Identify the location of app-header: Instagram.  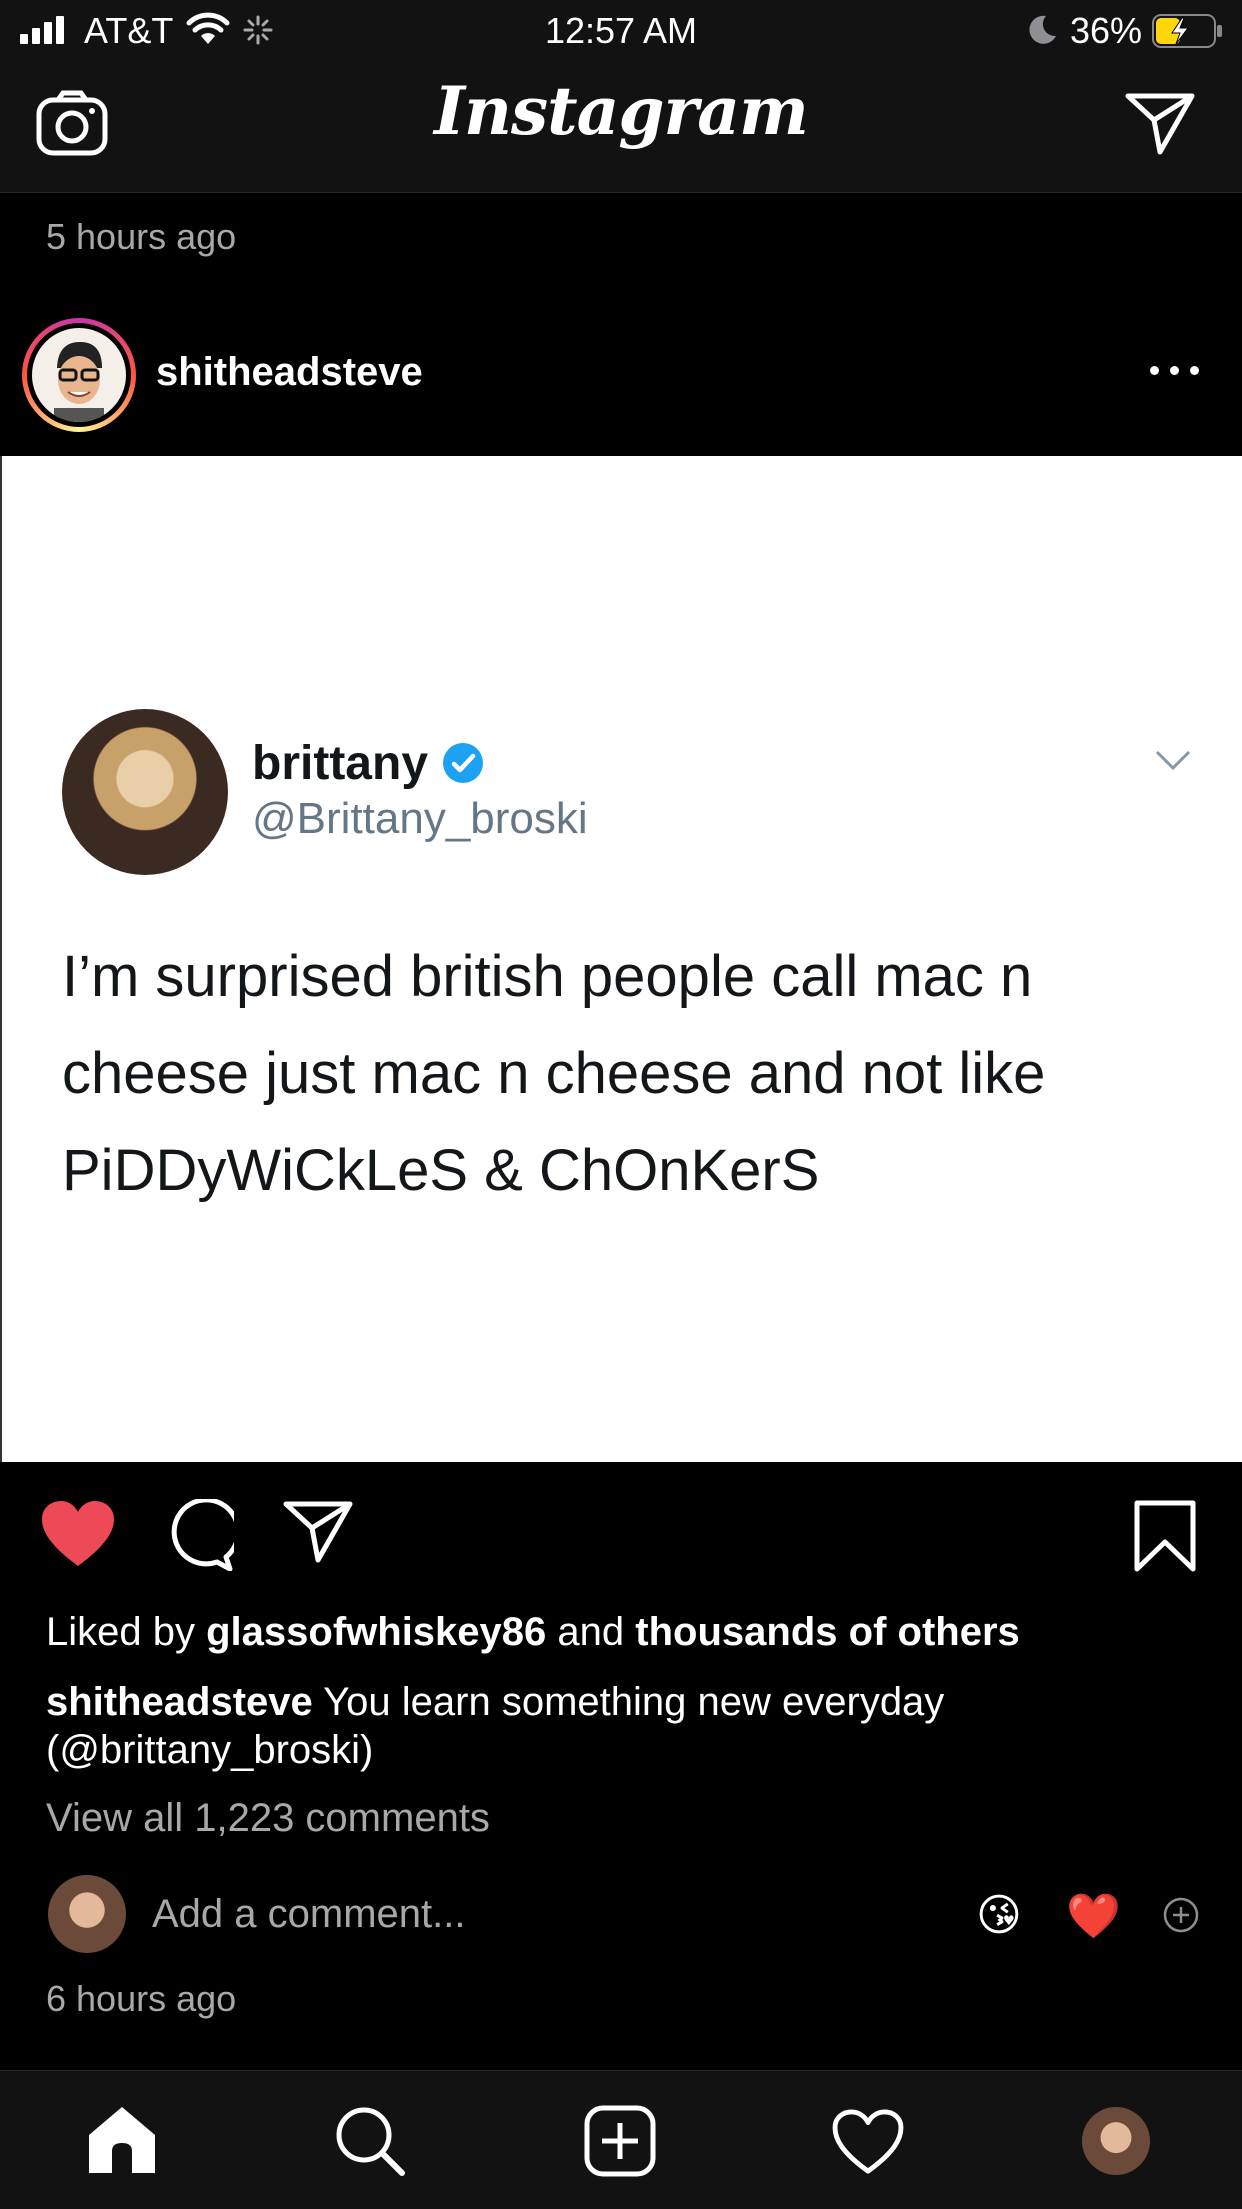
(621, 127).